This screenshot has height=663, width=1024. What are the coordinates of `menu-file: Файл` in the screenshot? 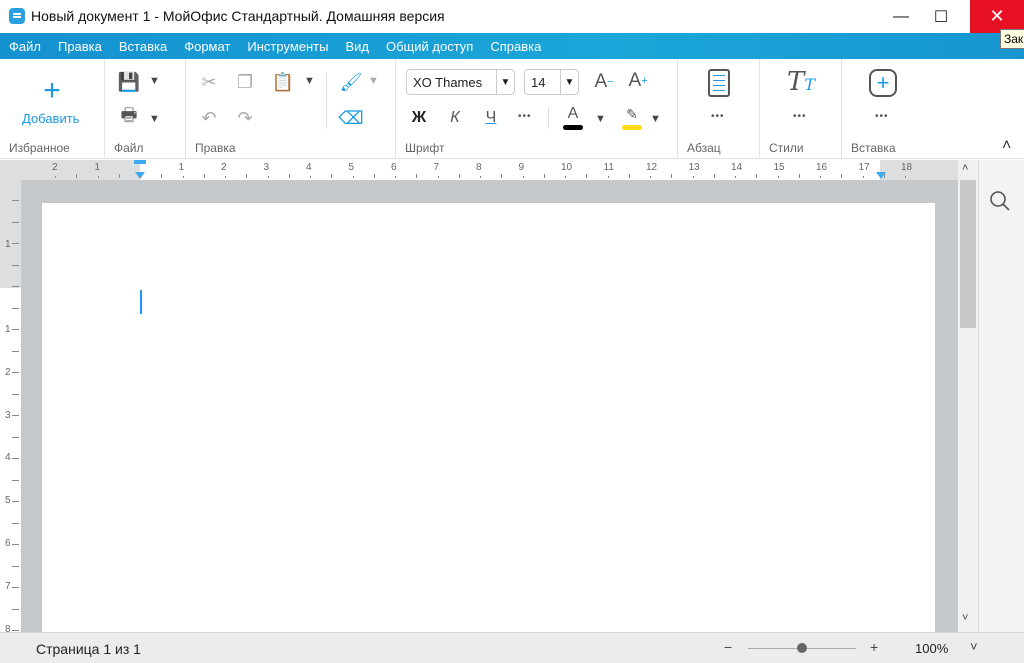 It's located at (25, 46).